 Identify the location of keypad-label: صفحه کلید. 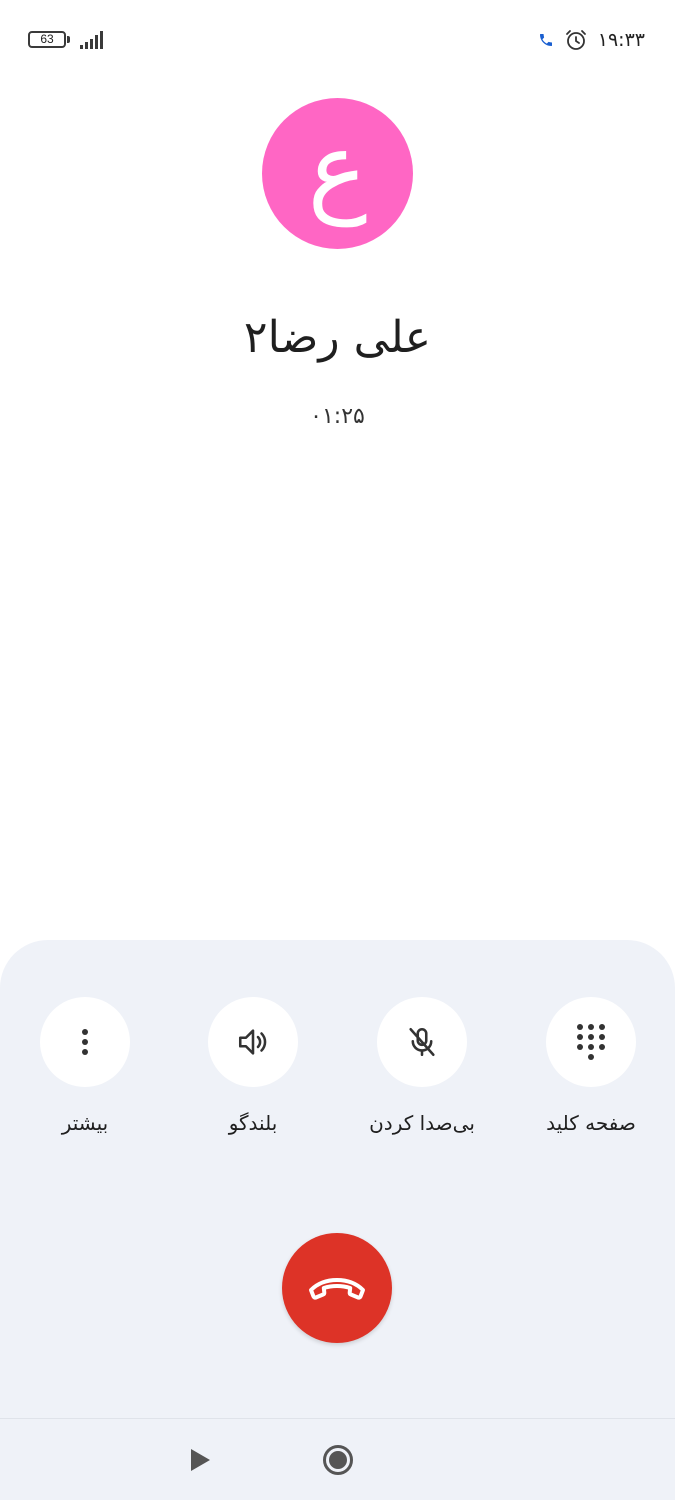
(591, 1123).